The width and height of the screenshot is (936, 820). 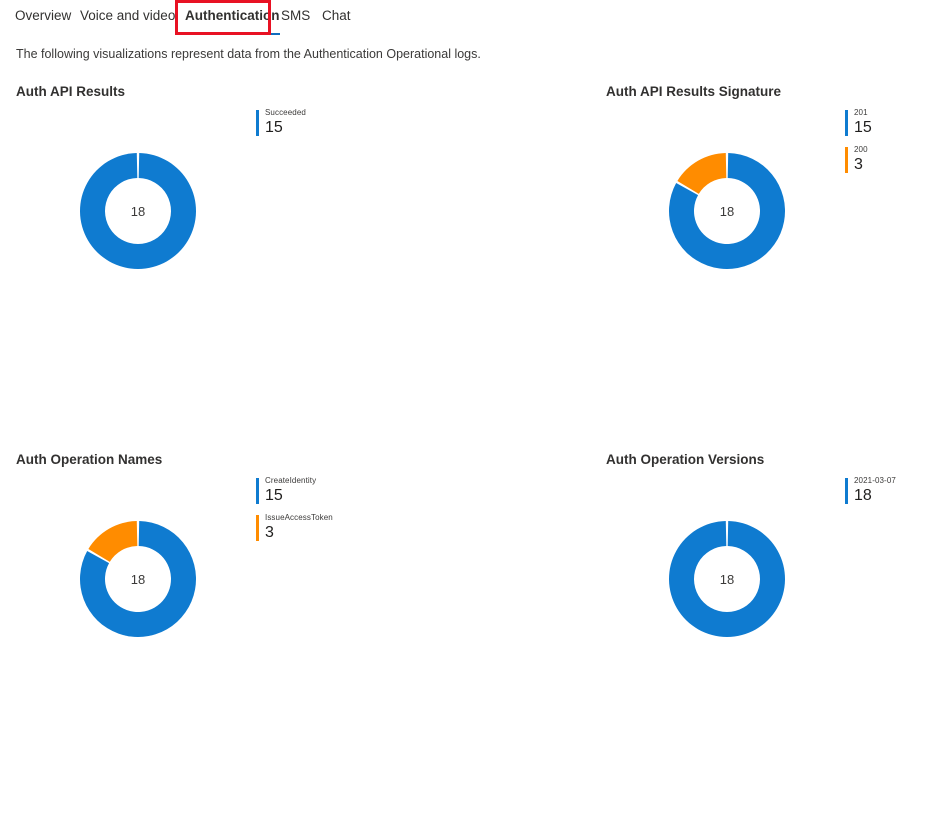 I want to click on tab-label: Authentication, so click(x=232, y=15).